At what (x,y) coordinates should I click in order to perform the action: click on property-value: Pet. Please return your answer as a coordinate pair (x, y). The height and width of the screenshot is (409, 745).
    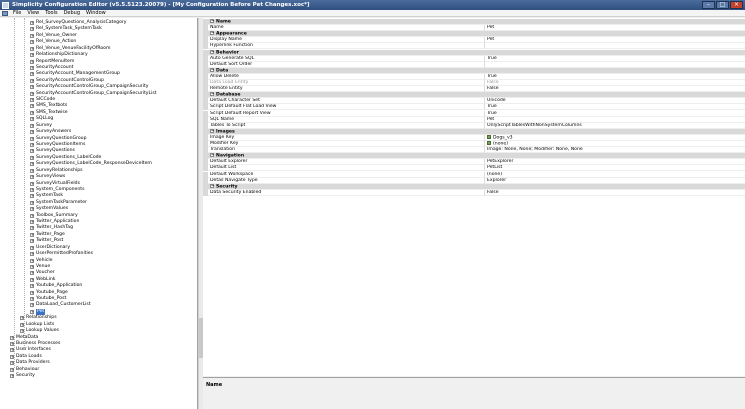
    Looking at the image, I should click on (615, 120).